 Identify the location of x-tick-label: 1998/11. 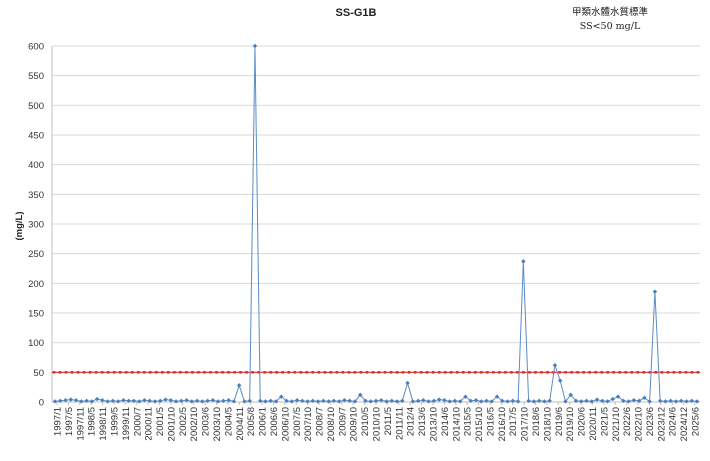
(103, 424).